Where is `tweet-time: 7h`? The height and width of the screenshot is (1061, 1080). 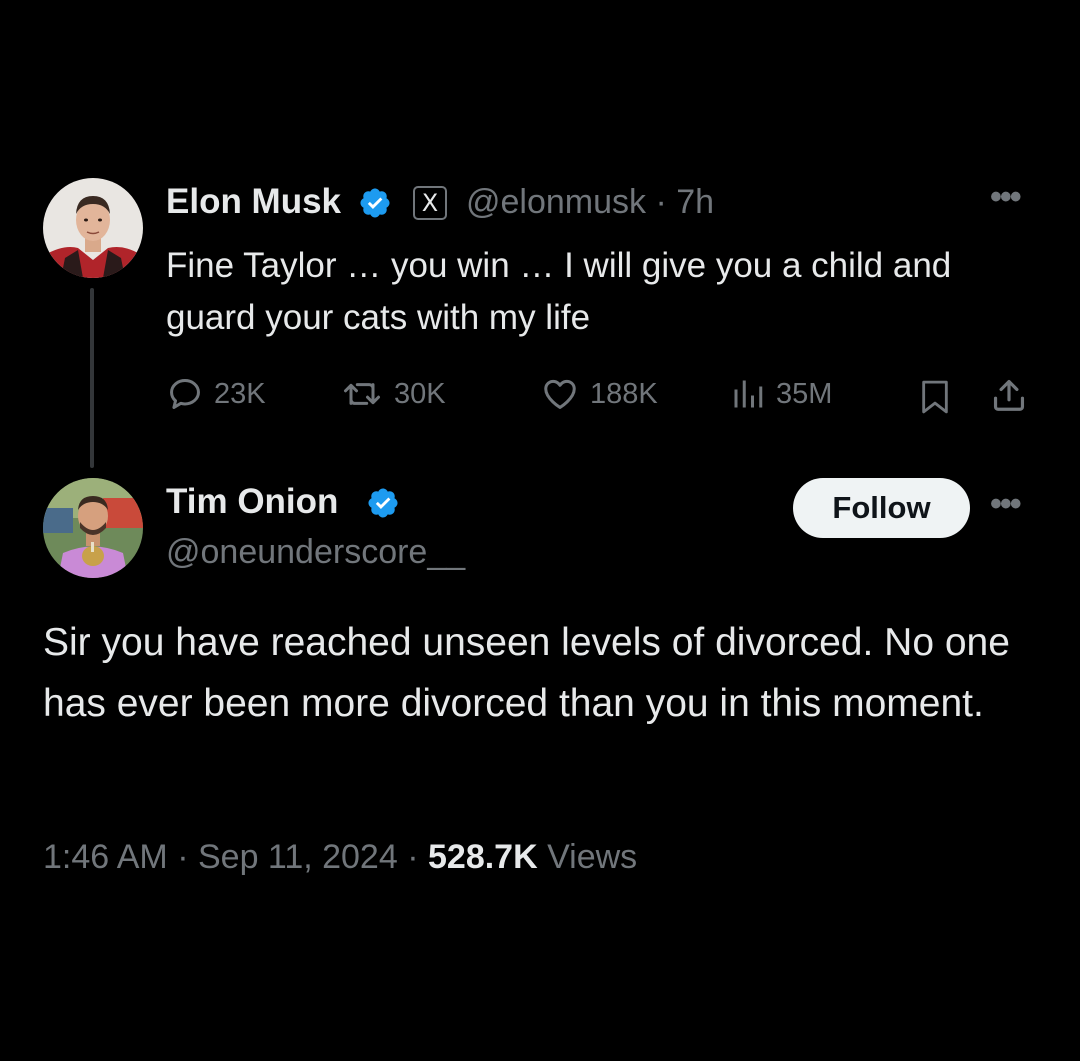
tweet-time: 7h is located at coordinates (695, 202).